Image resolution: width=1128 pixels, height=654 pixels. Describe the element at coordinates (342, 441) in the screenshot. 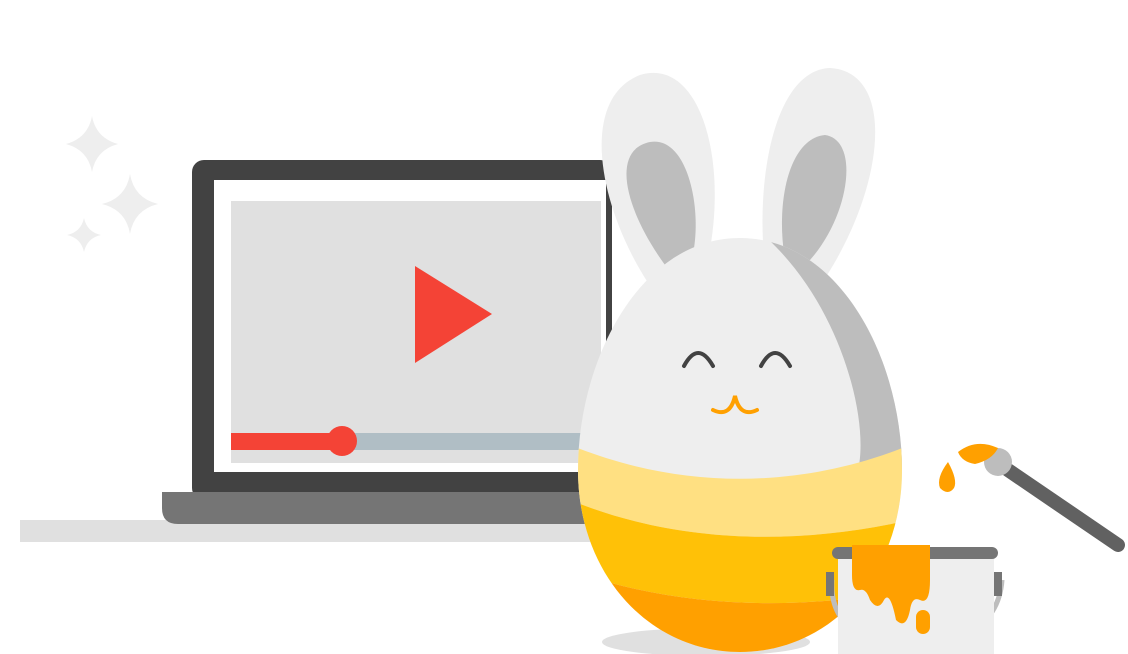

I see `progress-scrubber` at that location.